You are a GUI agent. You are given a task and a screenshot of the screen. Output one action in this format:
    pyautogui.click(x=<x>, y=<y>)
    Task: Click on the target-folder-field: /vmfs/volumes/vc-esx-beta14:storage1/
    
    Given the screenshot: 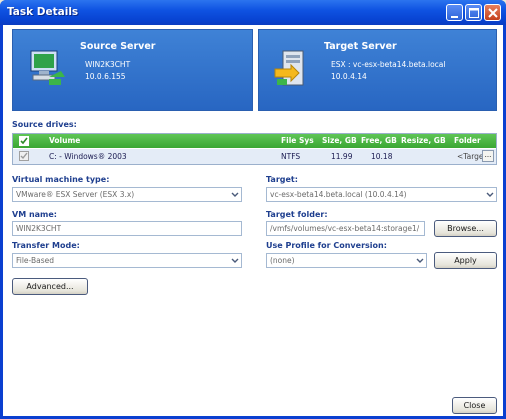 What is the action you would take?
    pyautogui.click(x=345, y=228)
    